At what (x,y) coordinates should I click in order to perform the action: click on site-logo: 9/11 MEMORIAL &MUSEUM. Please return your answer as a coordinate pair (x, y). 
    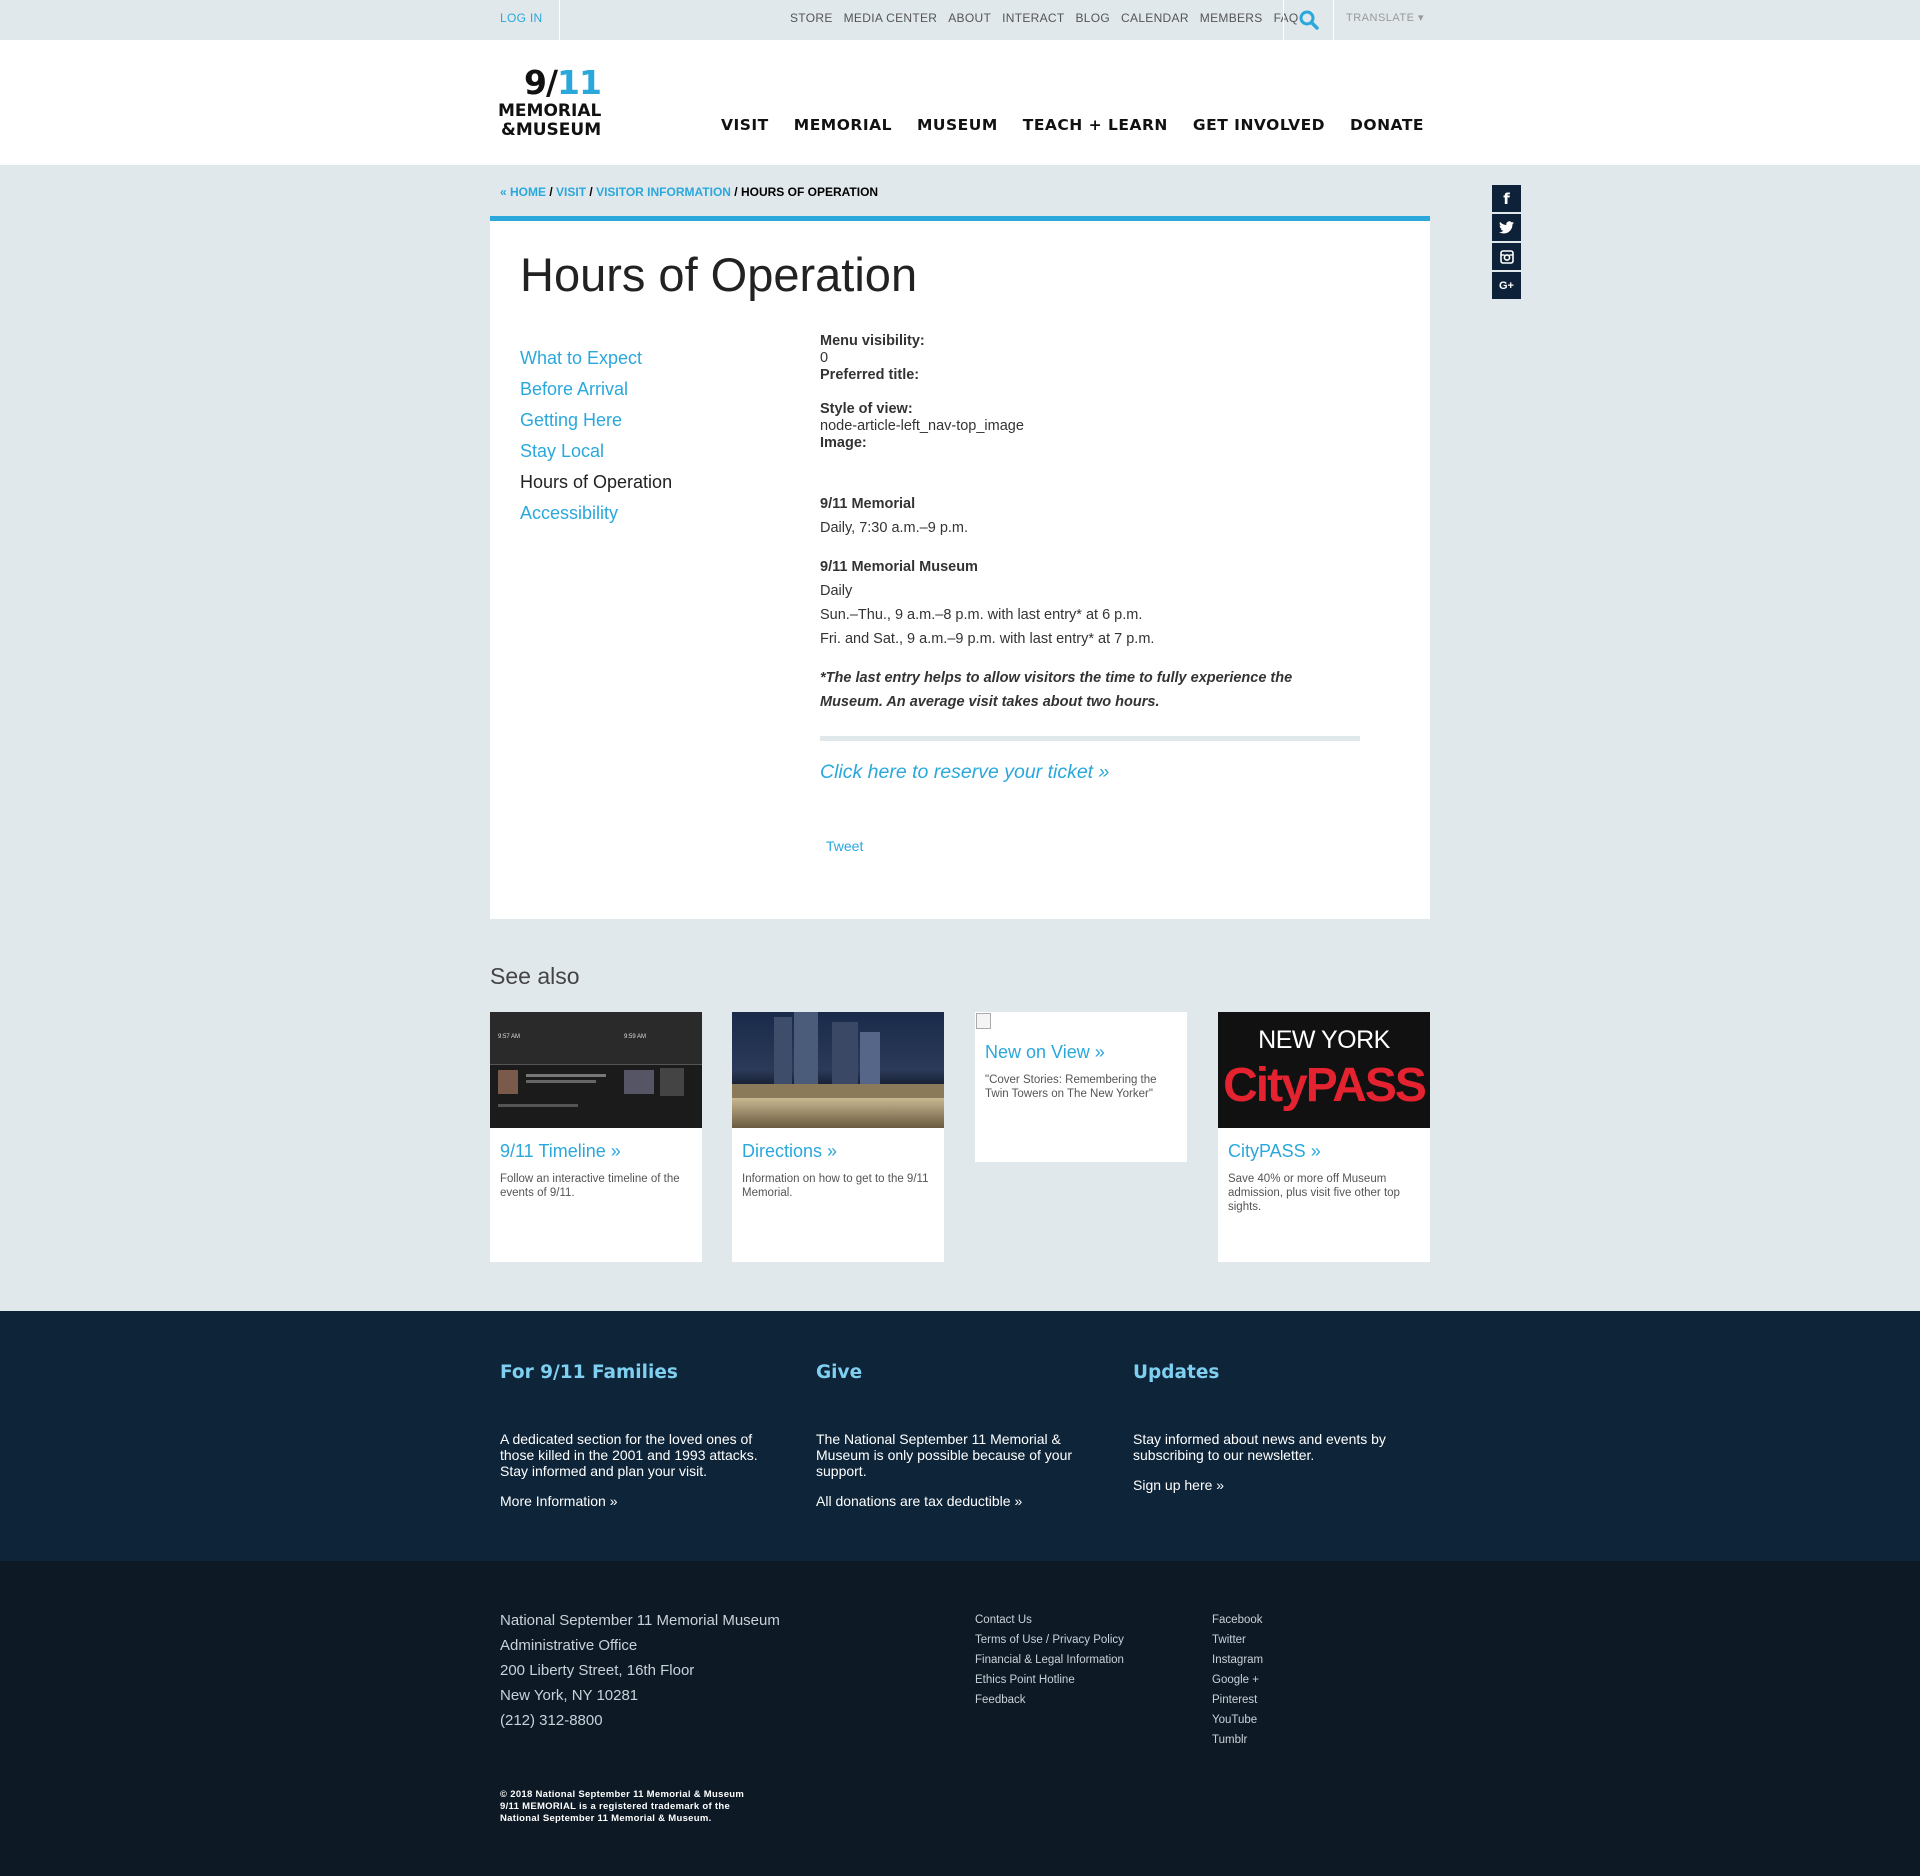
    Looking at the image, I should click on (558, 106).